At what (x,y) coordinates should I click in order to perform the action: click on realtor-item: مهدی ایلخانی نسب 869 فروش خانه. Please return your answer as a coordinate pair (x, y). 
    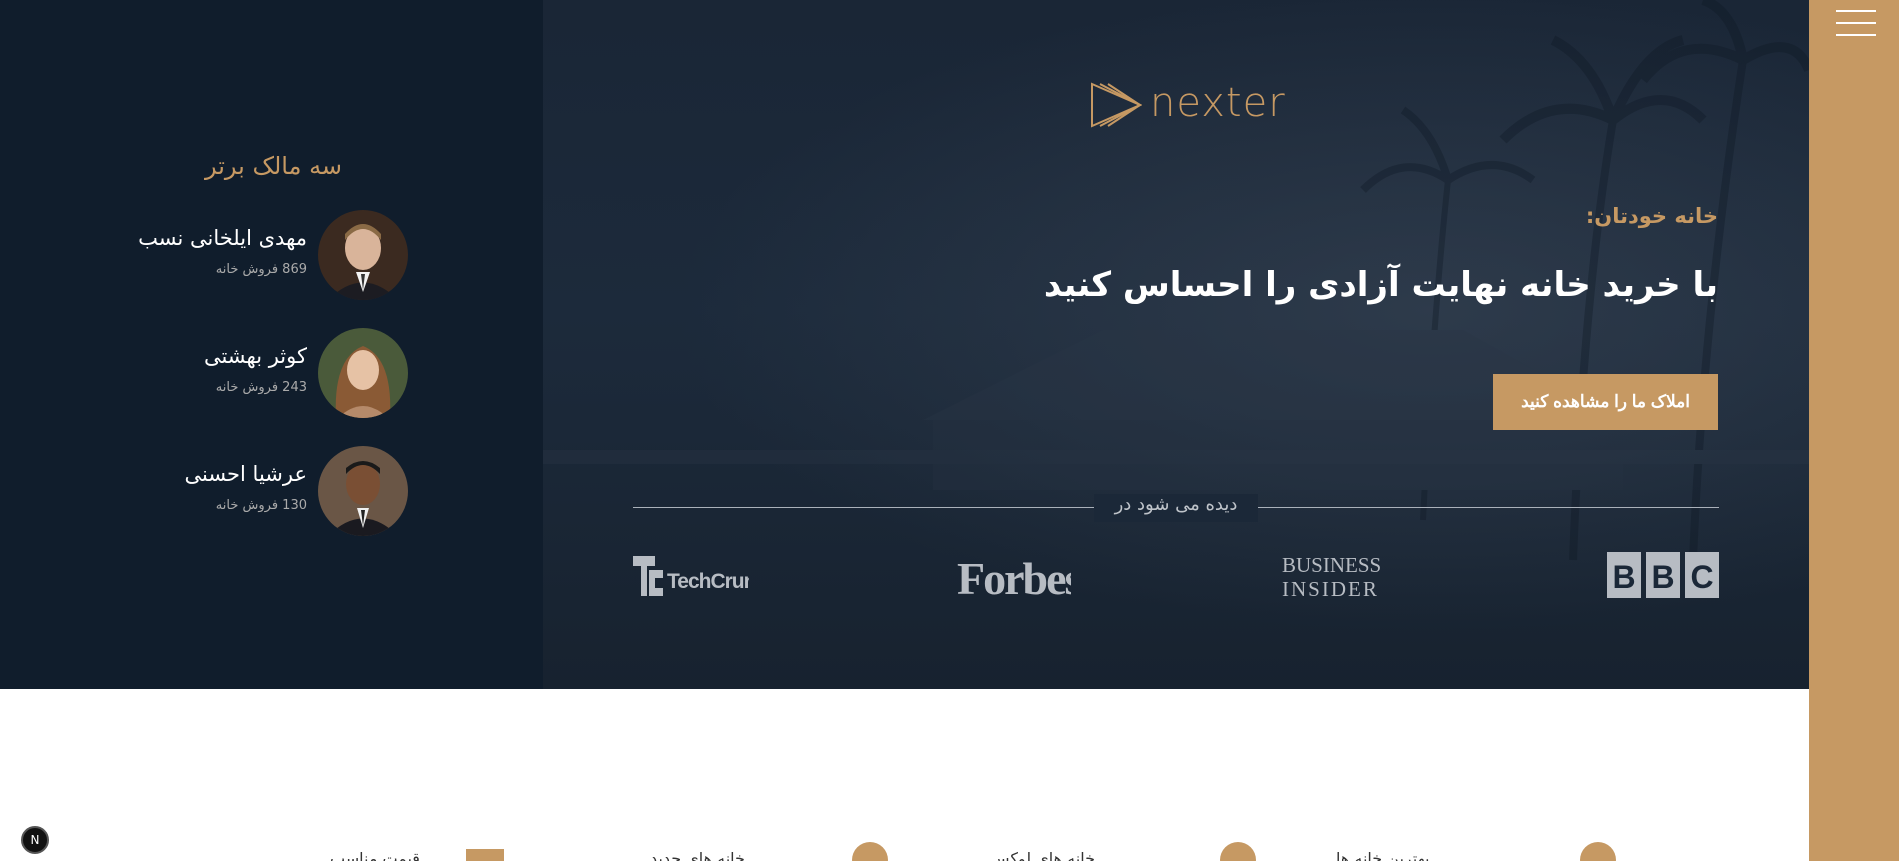
    Looking at the image, I should click on (255, 256).